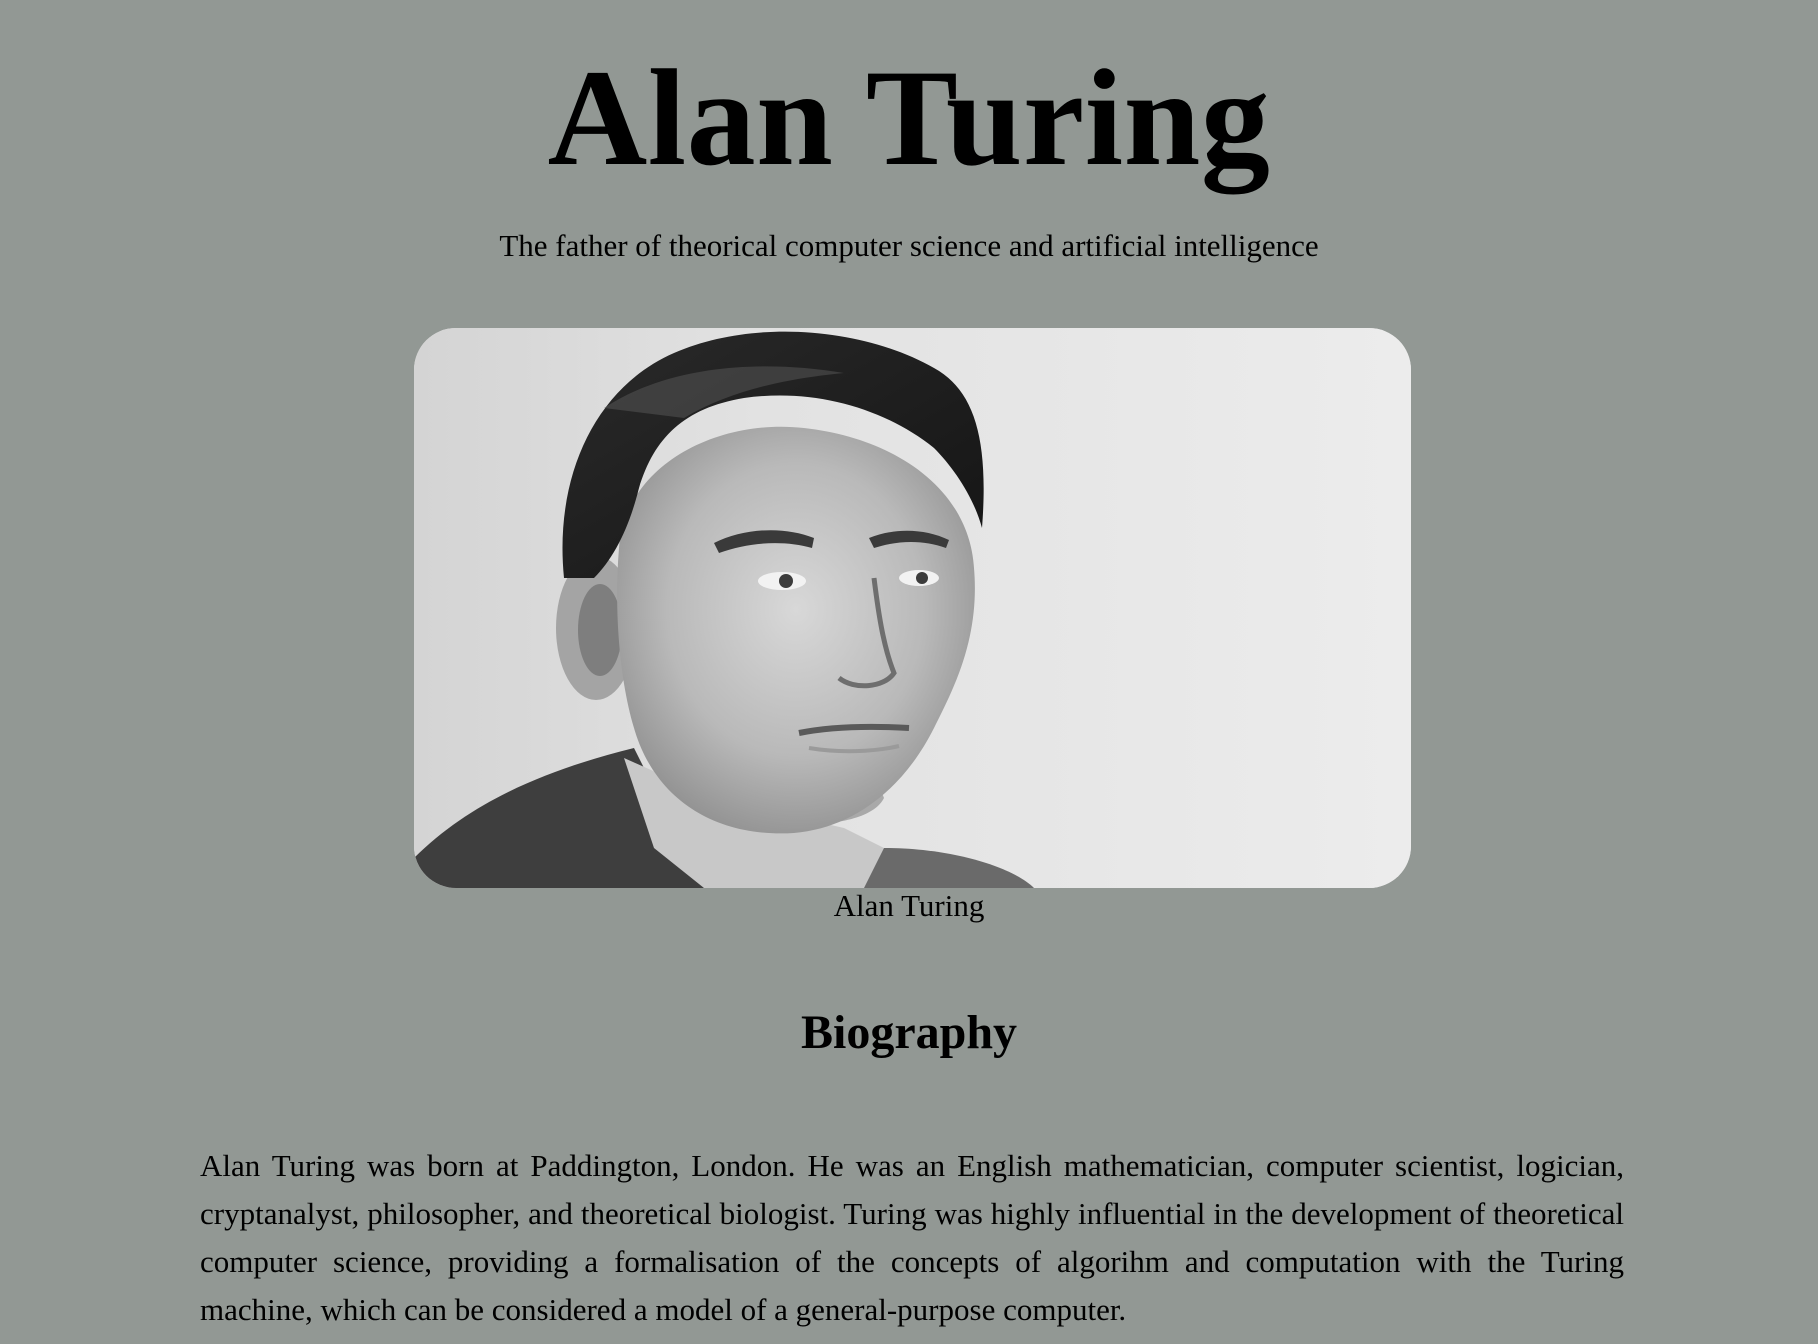  What do you see at coordinates (909, 905) in the screenshot?
I see `figure-caption: Alan Turing` at bounding box center [909, 905].